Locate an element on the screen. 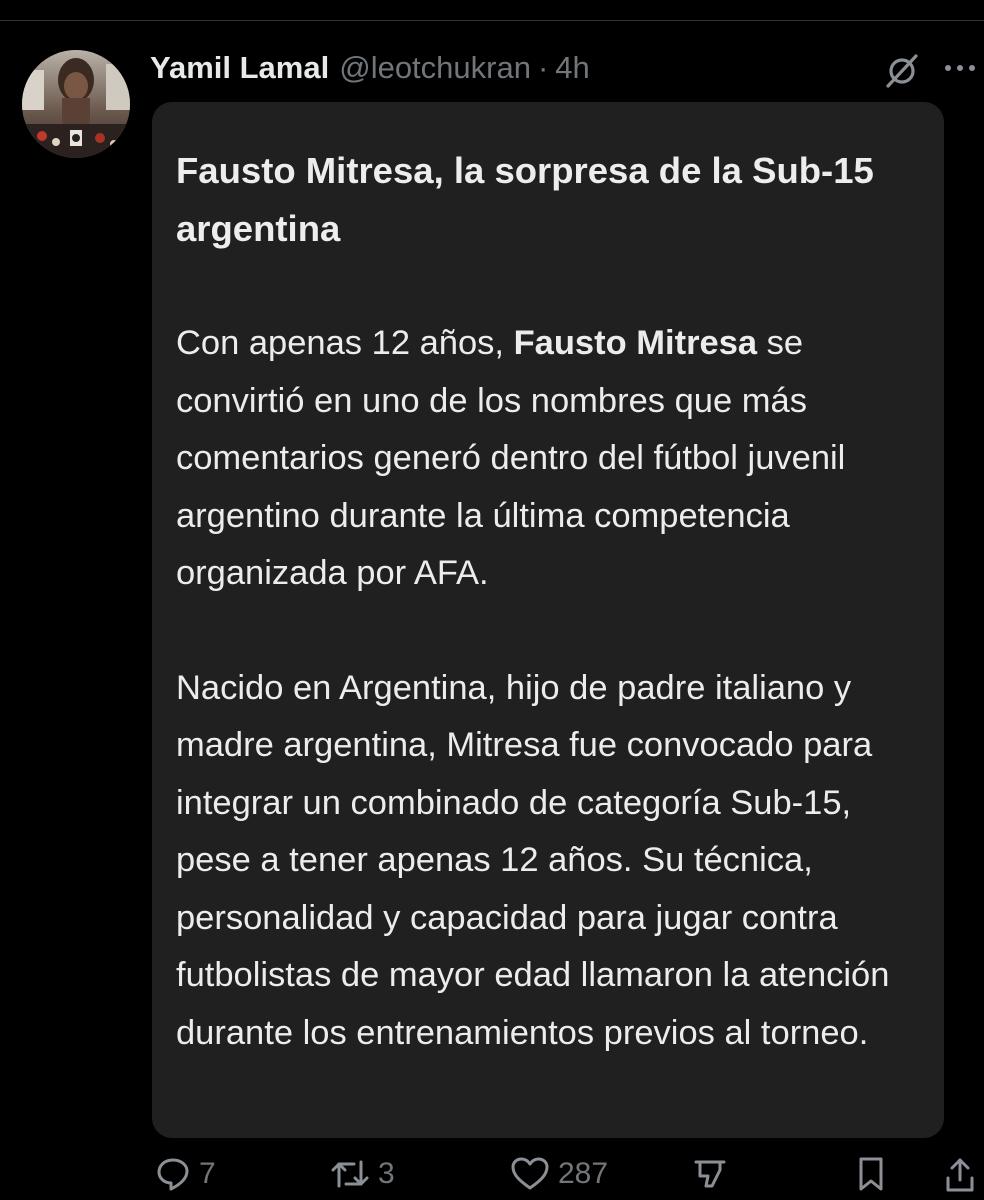  bookmark-button is located at coordinates (871, 1174).